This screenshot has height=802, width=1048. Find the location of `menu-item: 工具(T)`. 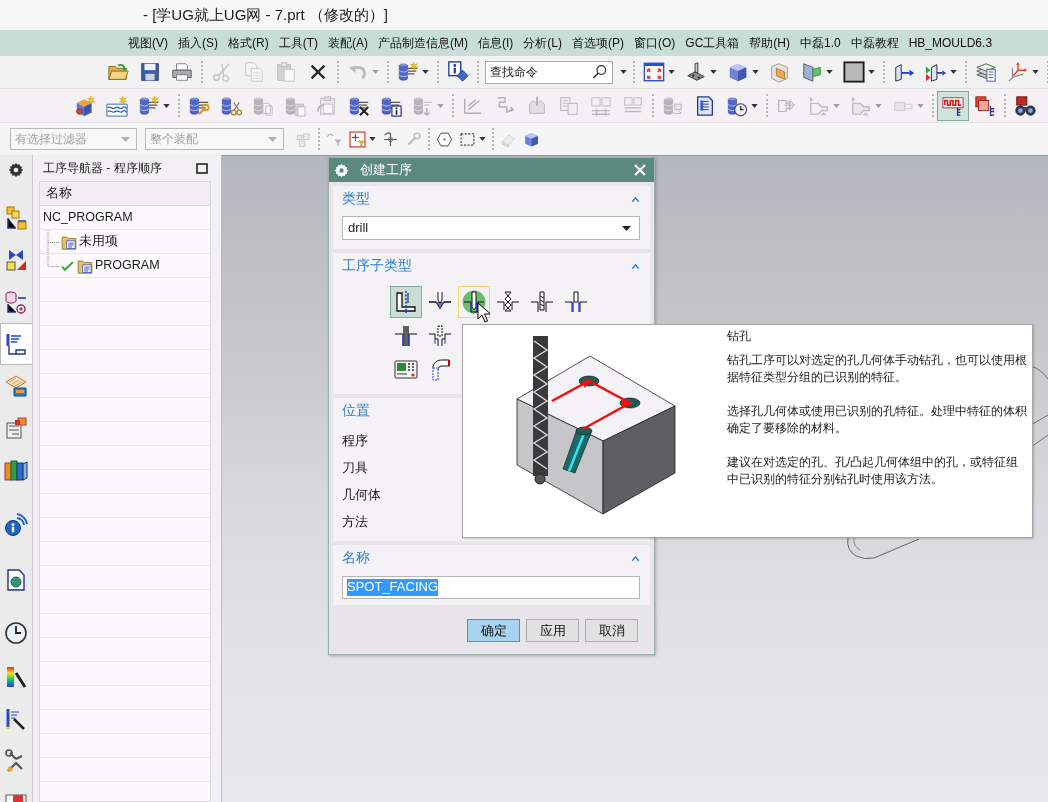

menu-item: 工具(T) is located at coordinates (298, 43).